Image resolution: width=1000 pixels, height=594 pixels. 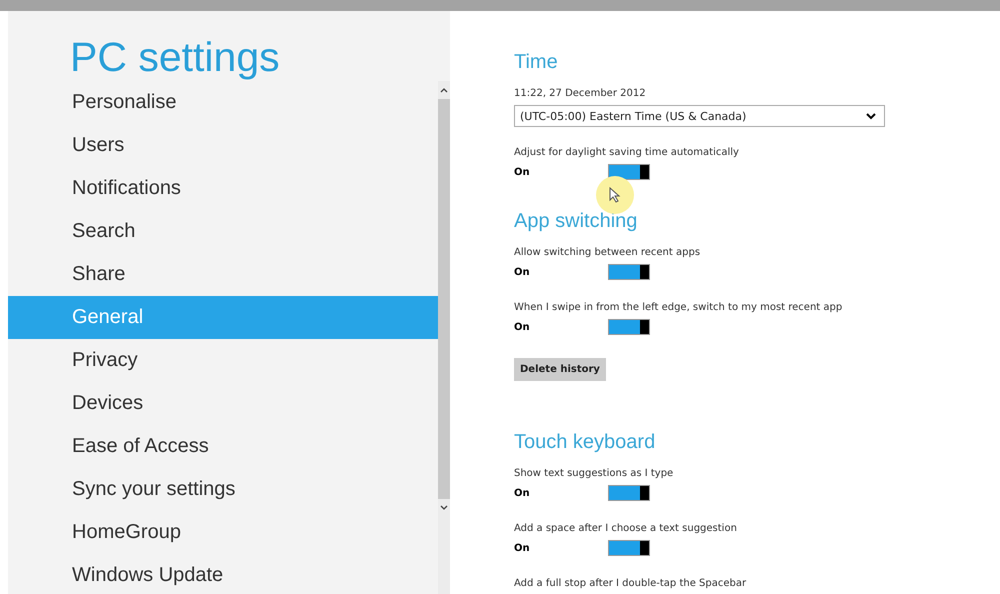 What do you see at coordinates (444, 90) in the screenshot?
I see `scroll-up-icon` at bounding box center [444, 90].